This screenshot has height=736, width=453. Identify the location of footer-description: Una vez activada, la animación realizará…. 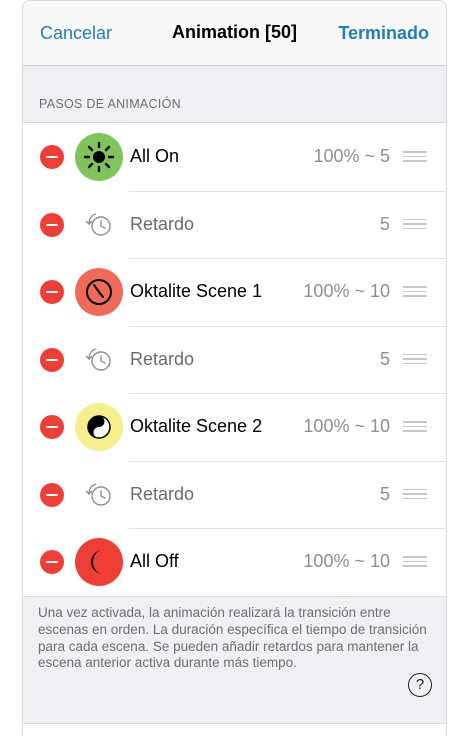
(232, 638).